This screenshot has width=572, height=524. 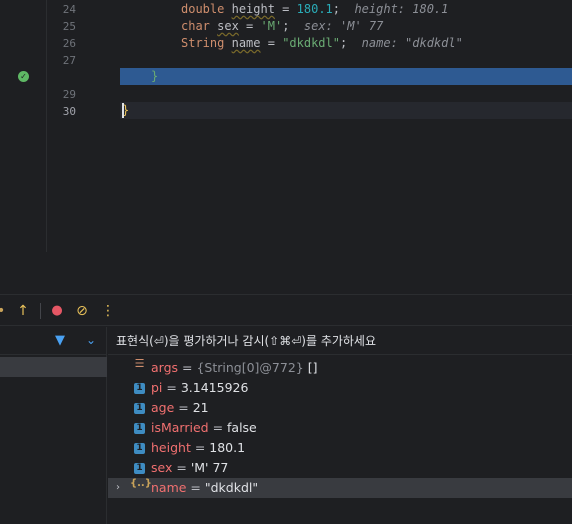 I want to click on variable-name: name, so click(x=169, y=487).